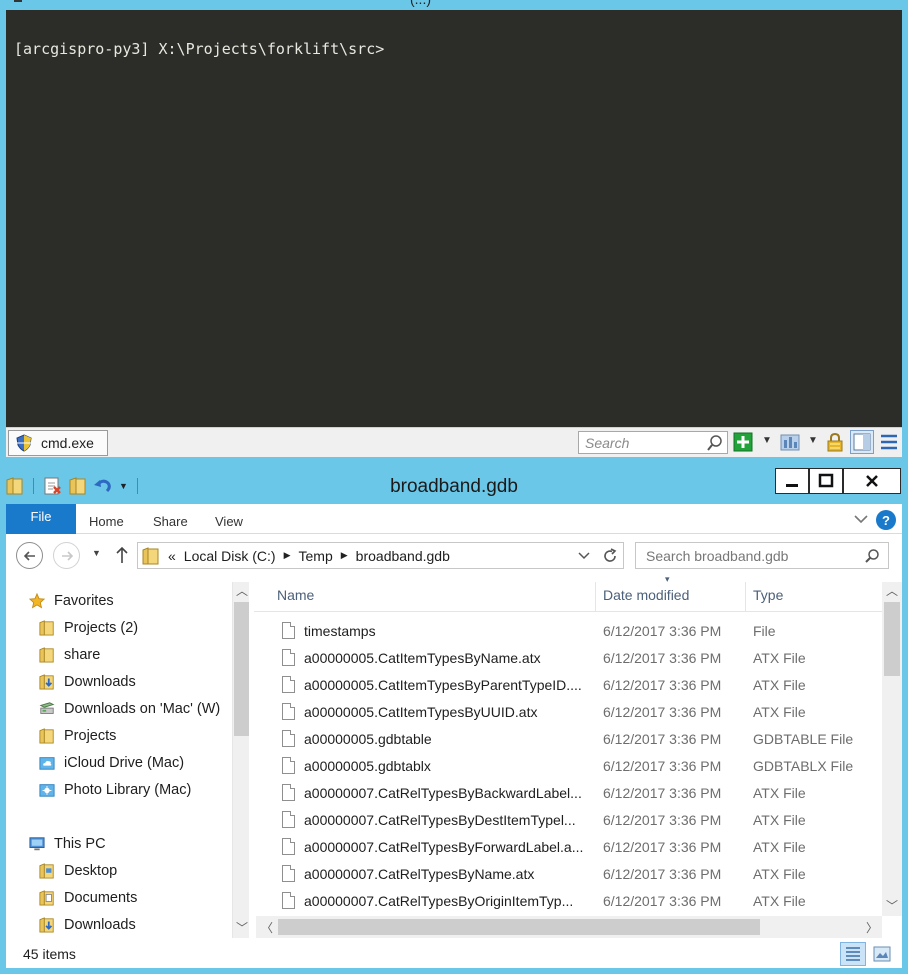  Describe the element at coordinates (267, 927) in the screenshot. I see `scroll-left-arrow-icon: 〈` at that location.